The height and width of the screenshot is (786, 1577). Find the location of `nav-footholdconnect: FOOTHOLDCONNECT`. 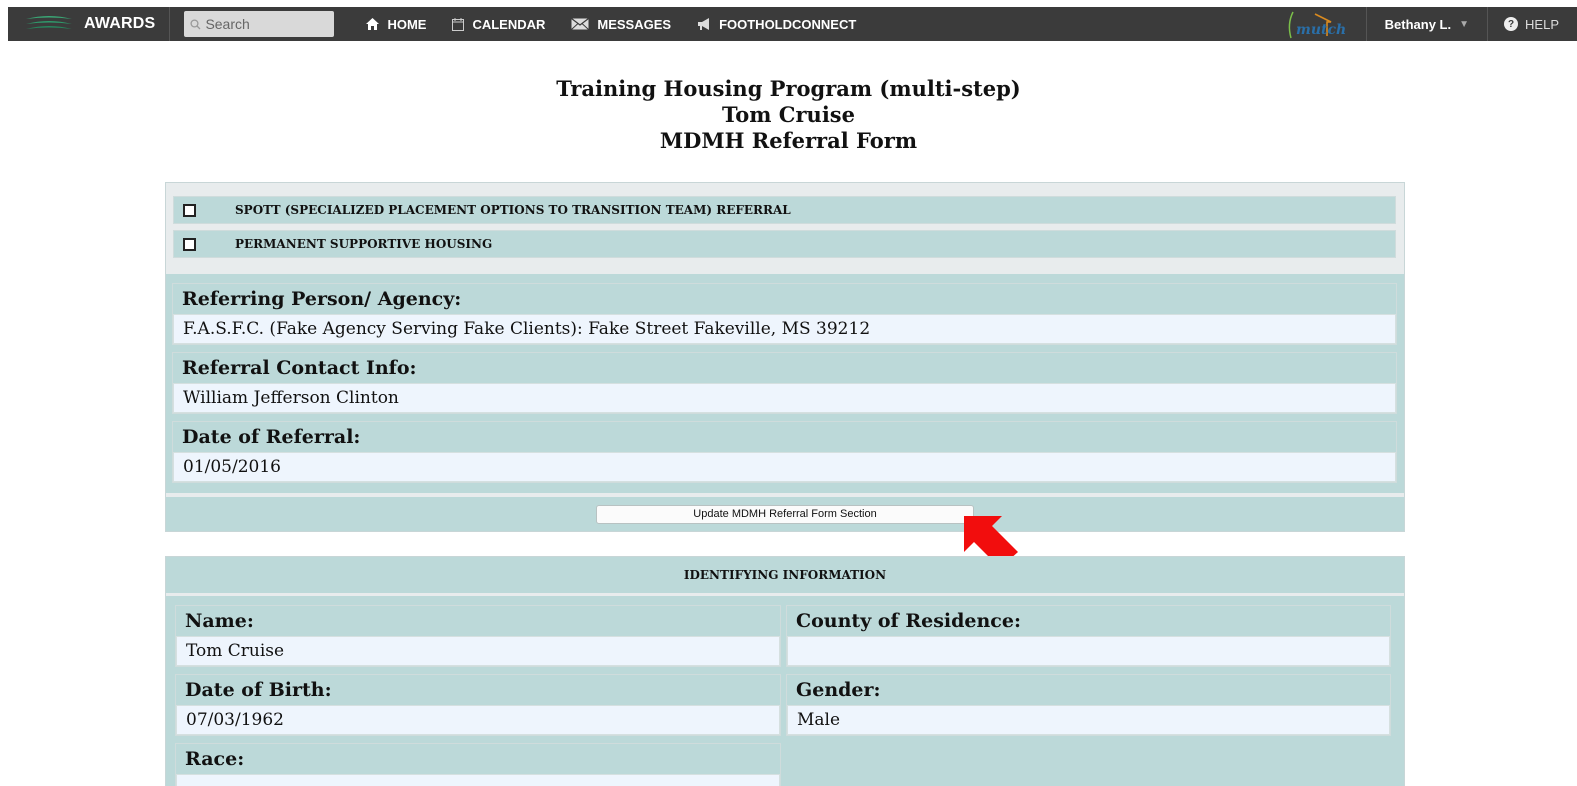

nav-footholdconnect: FOOTHOLDCONNECT is located at coordinates (776, 24).